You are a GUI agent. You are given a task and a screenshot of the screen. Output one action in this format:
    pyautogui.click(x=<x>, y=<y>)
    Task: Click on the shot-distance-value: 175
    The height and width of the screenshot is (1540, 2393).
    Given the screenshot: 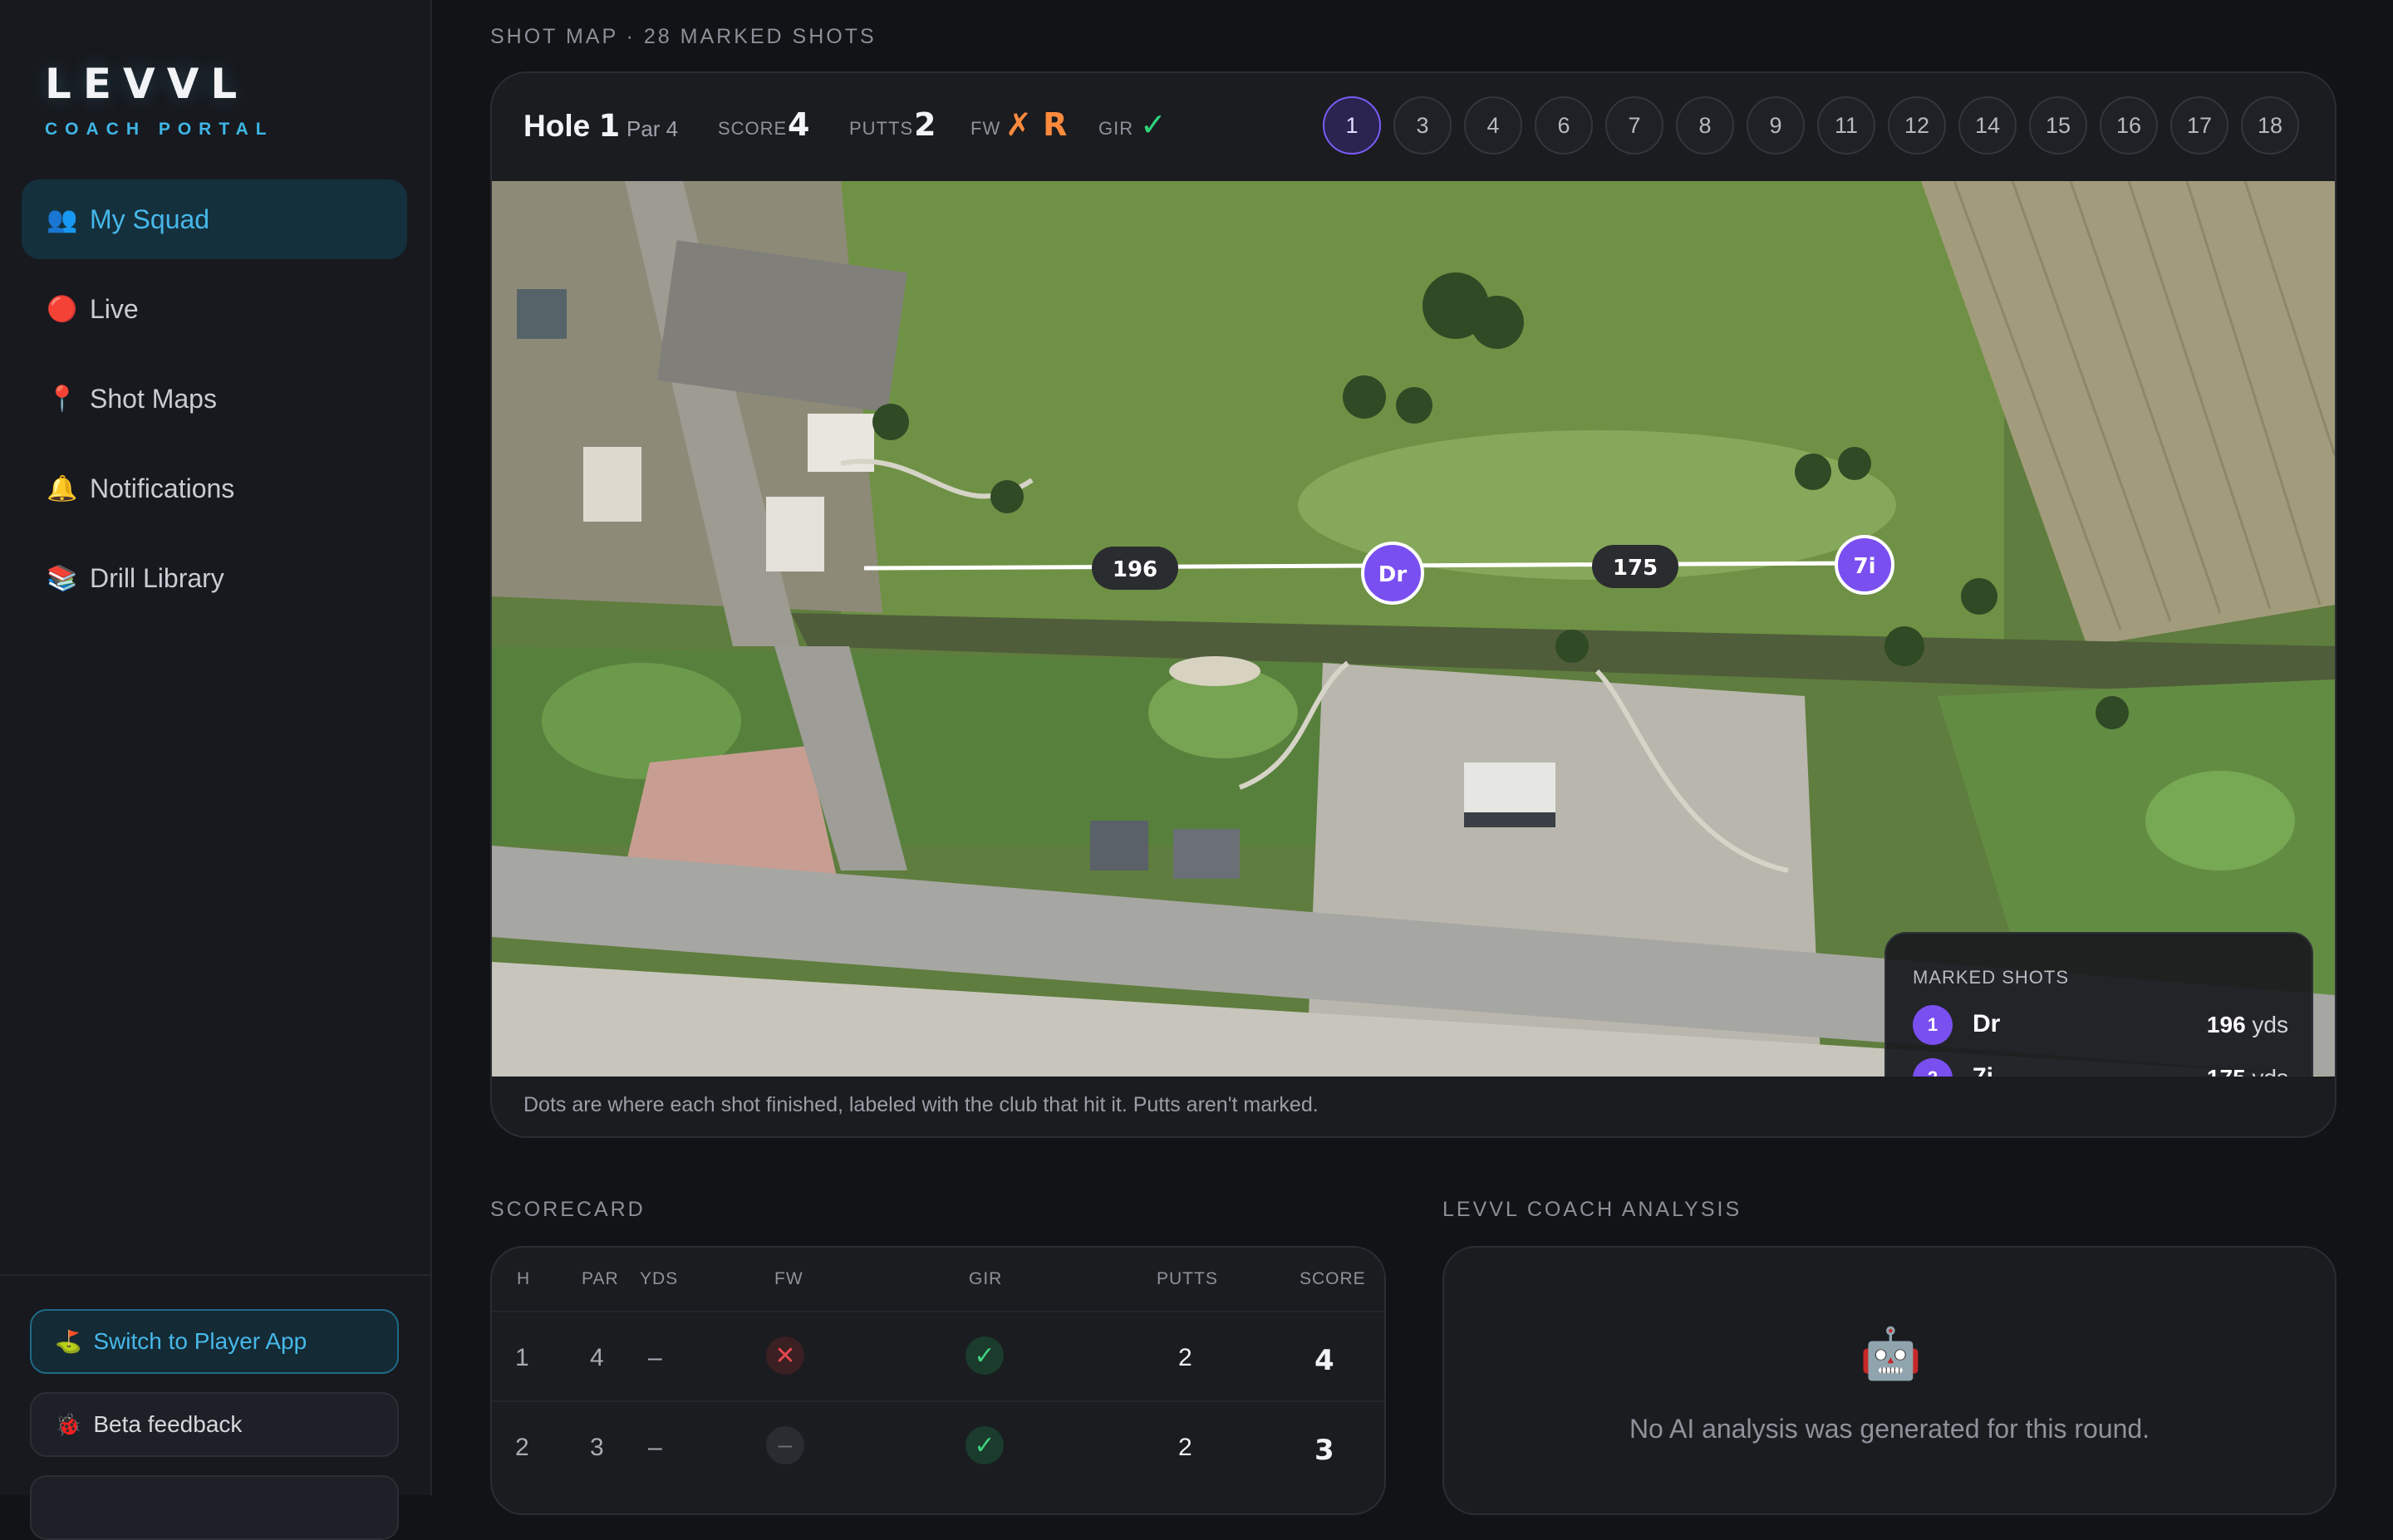 What is the action you would take?
    pyautogui.click(x=2226, y=1071)
    